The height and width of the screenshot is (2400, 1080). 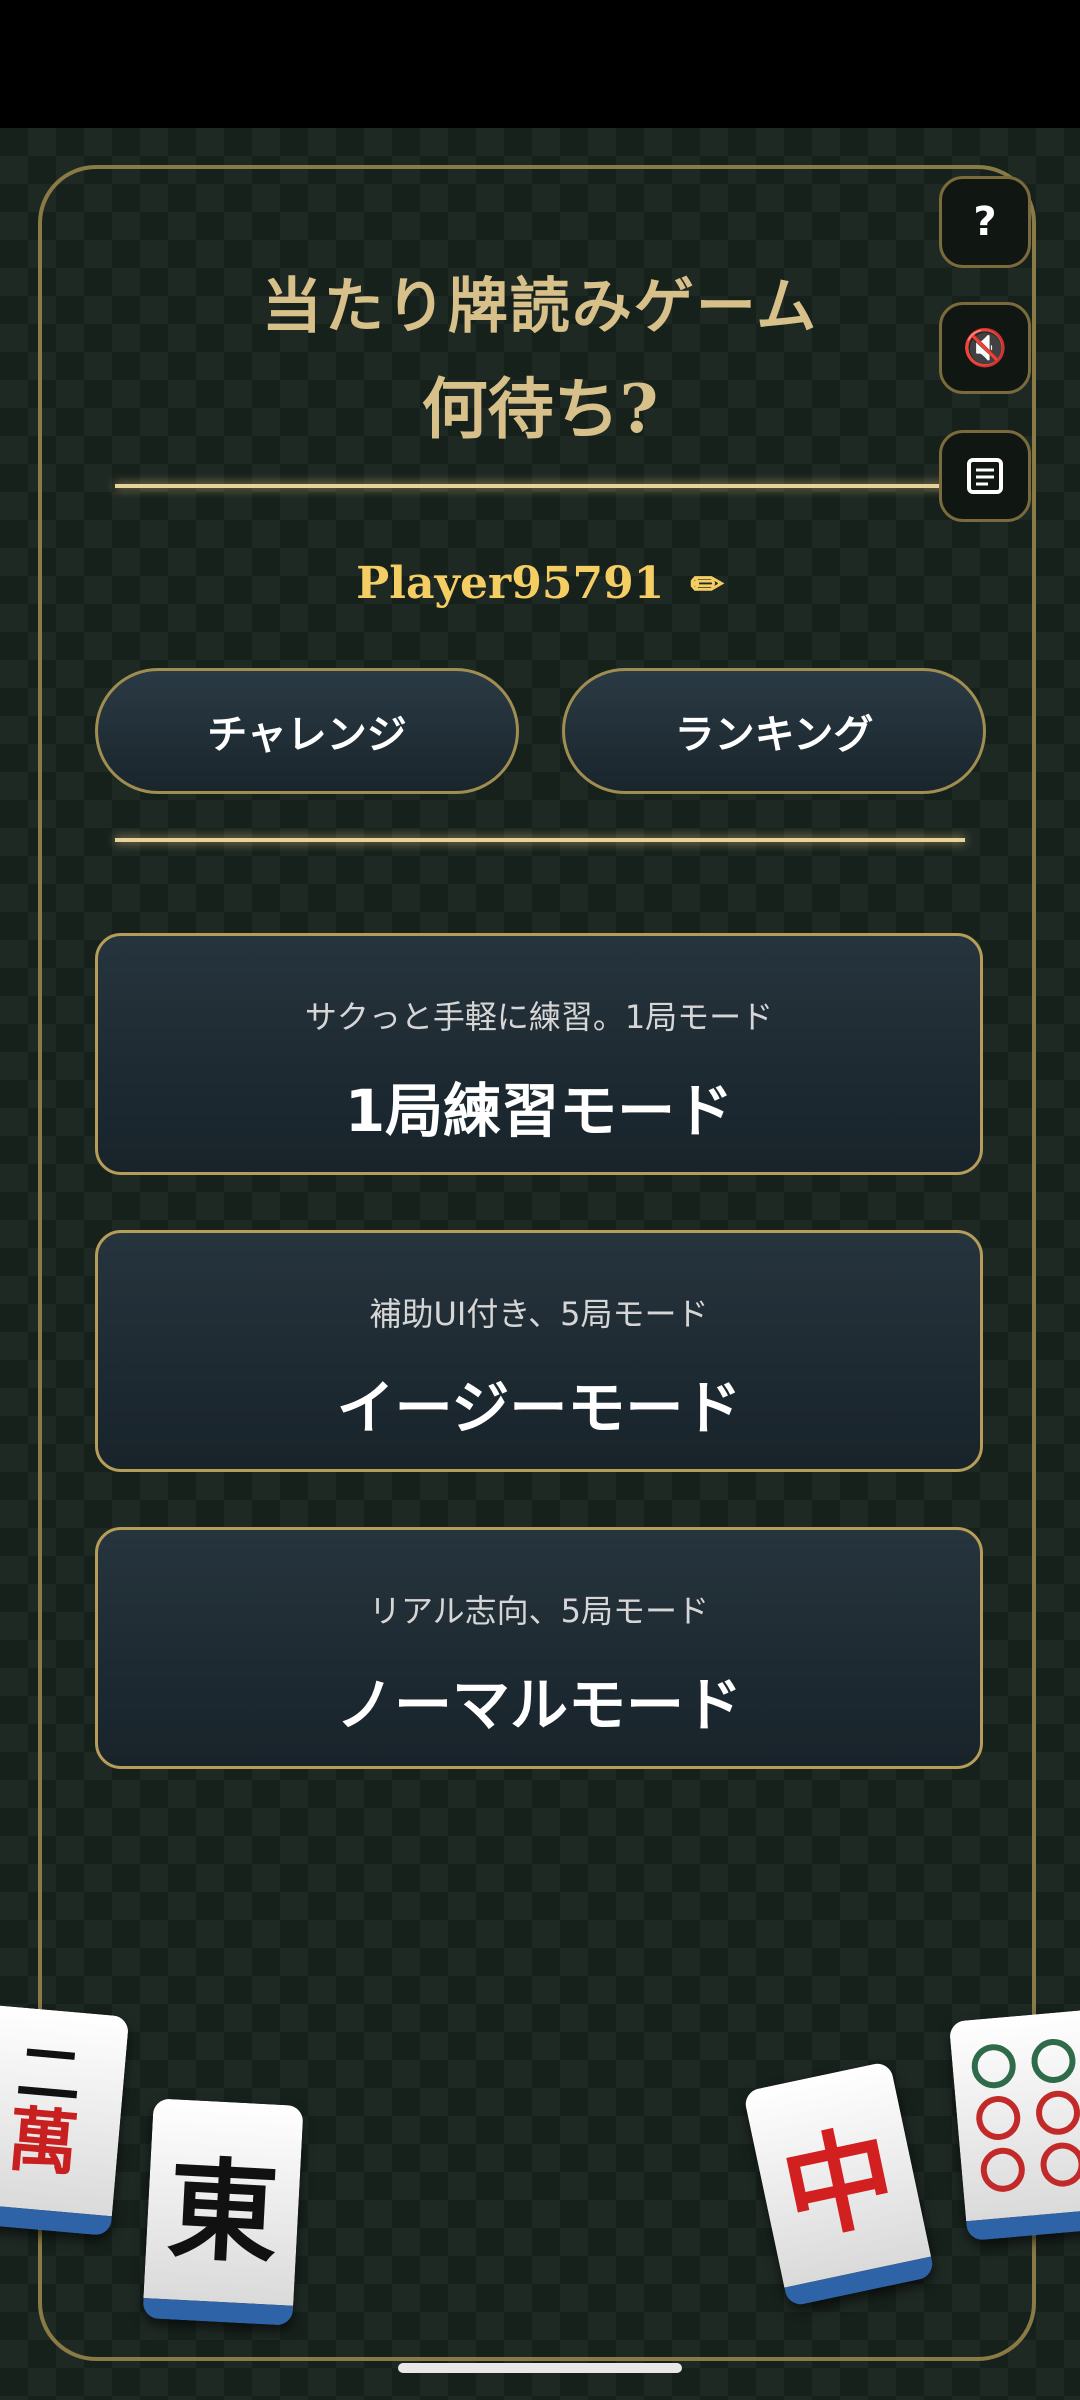 What do you see at coordinates (510, 583) in the screenshot?
I see `player-name: Player95791` at bounding box center [510, 583].